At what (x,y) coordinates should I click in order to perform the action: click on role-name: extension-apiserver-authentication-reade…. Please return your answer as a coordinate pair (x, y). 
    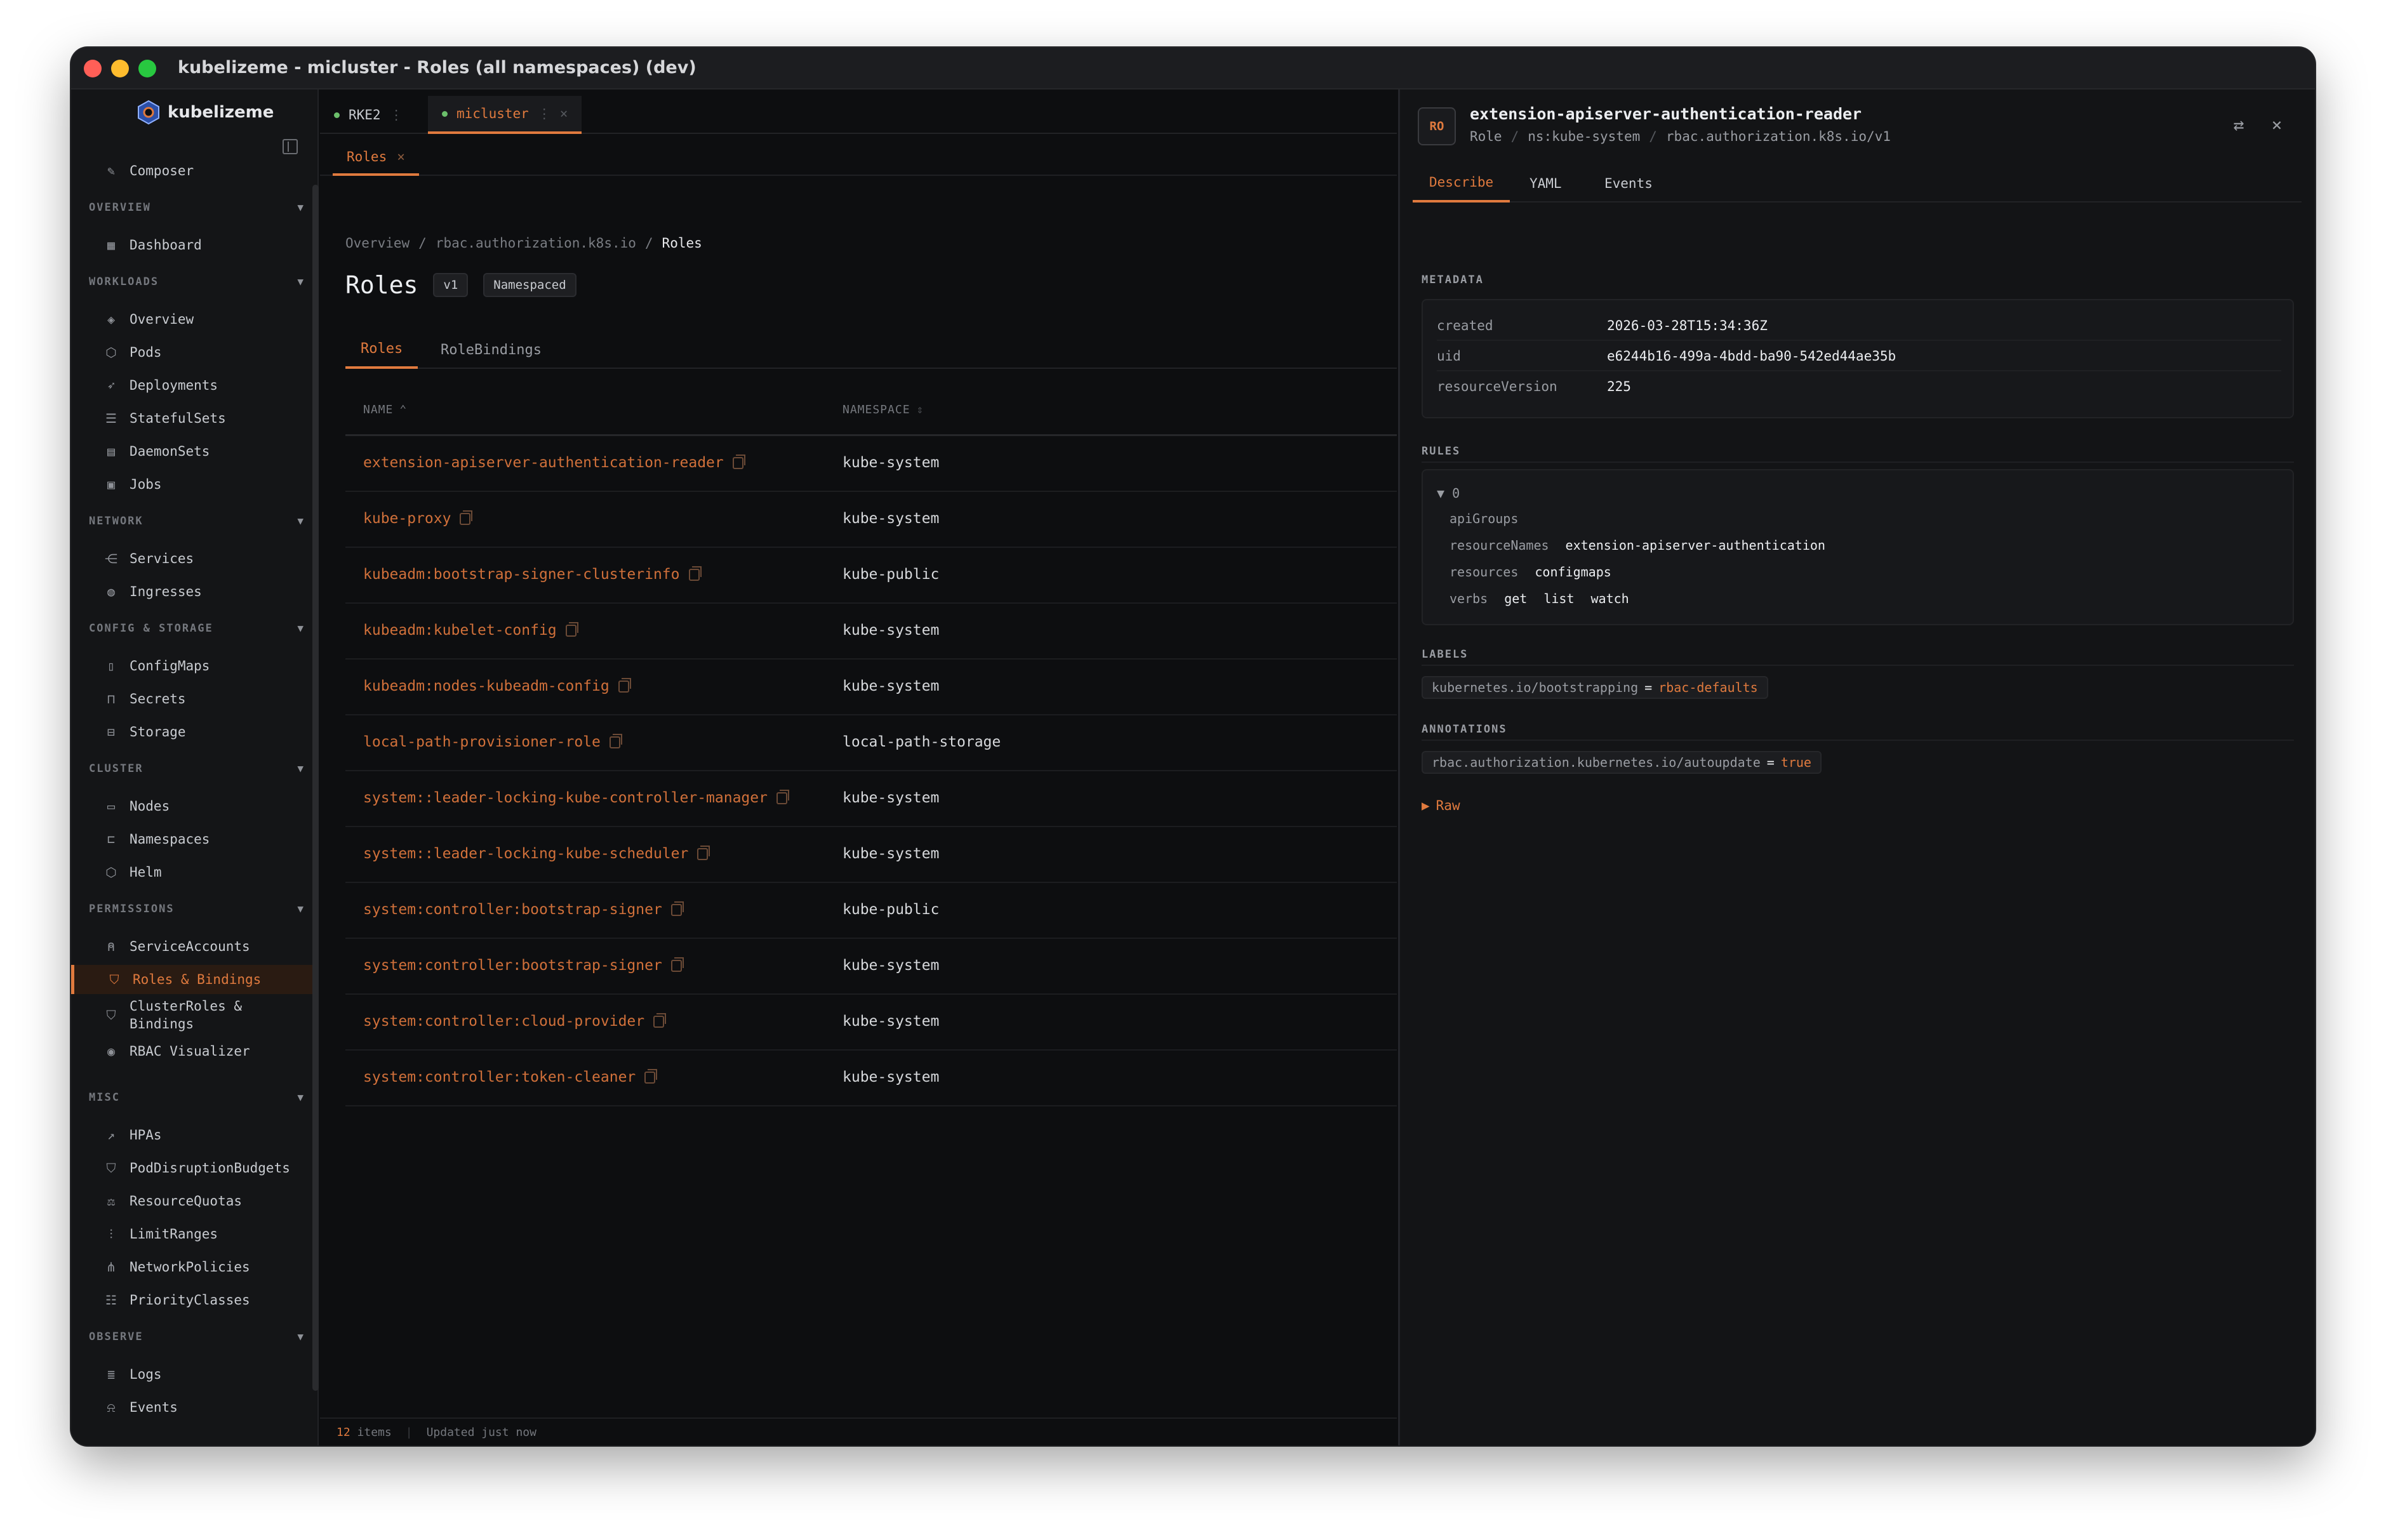
    Looking at the image, I should click on (544, 463).